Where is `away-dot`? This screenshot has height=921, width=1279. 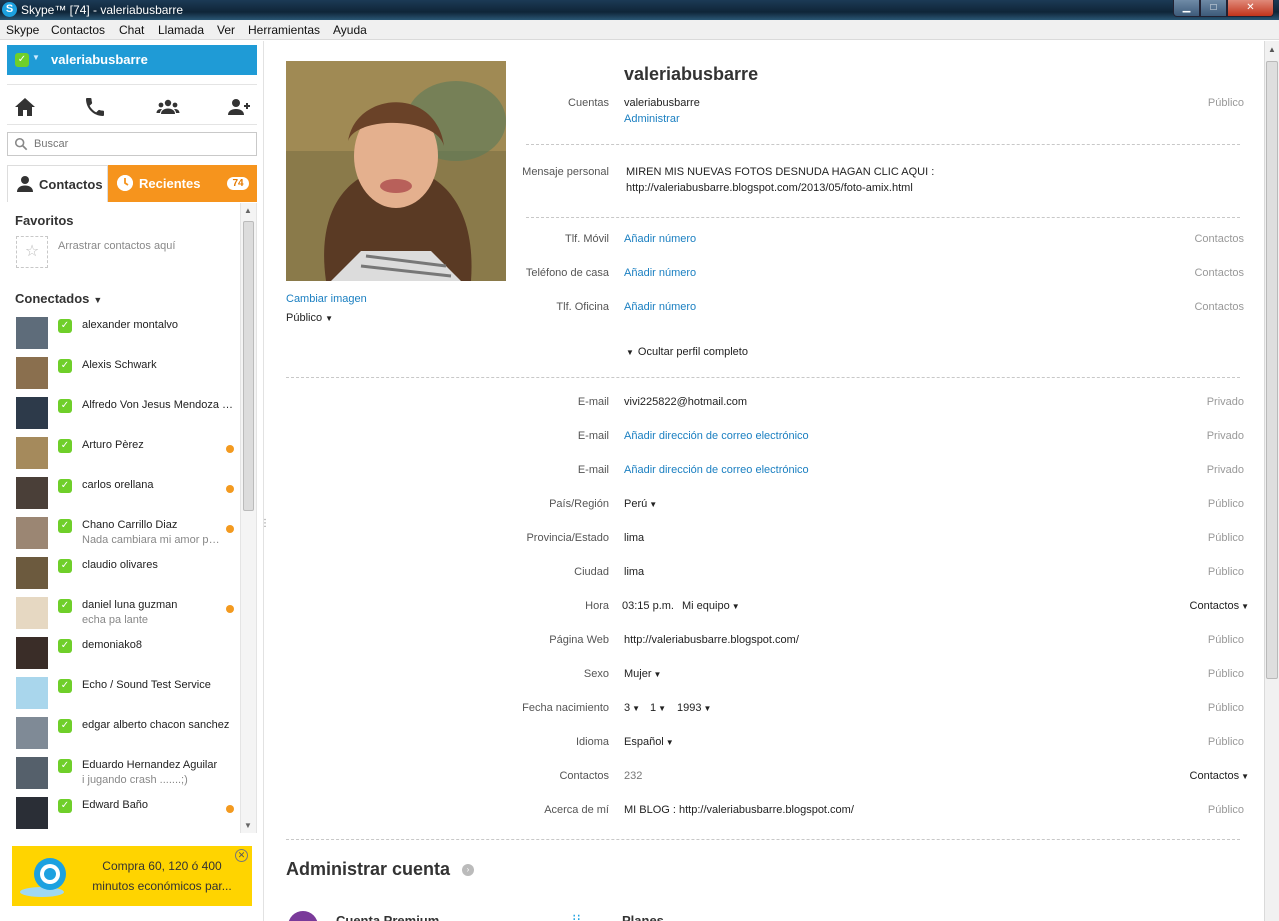 away-dot is located at coordinates (230, 809).